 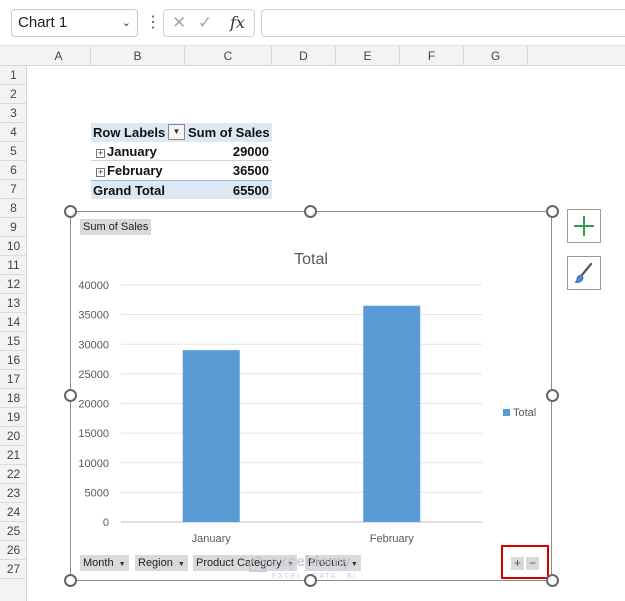 What do you see at coordinates (13, 550) in the screenshot?
I see `row-header-26: 26` at bounding box center [13, 550].